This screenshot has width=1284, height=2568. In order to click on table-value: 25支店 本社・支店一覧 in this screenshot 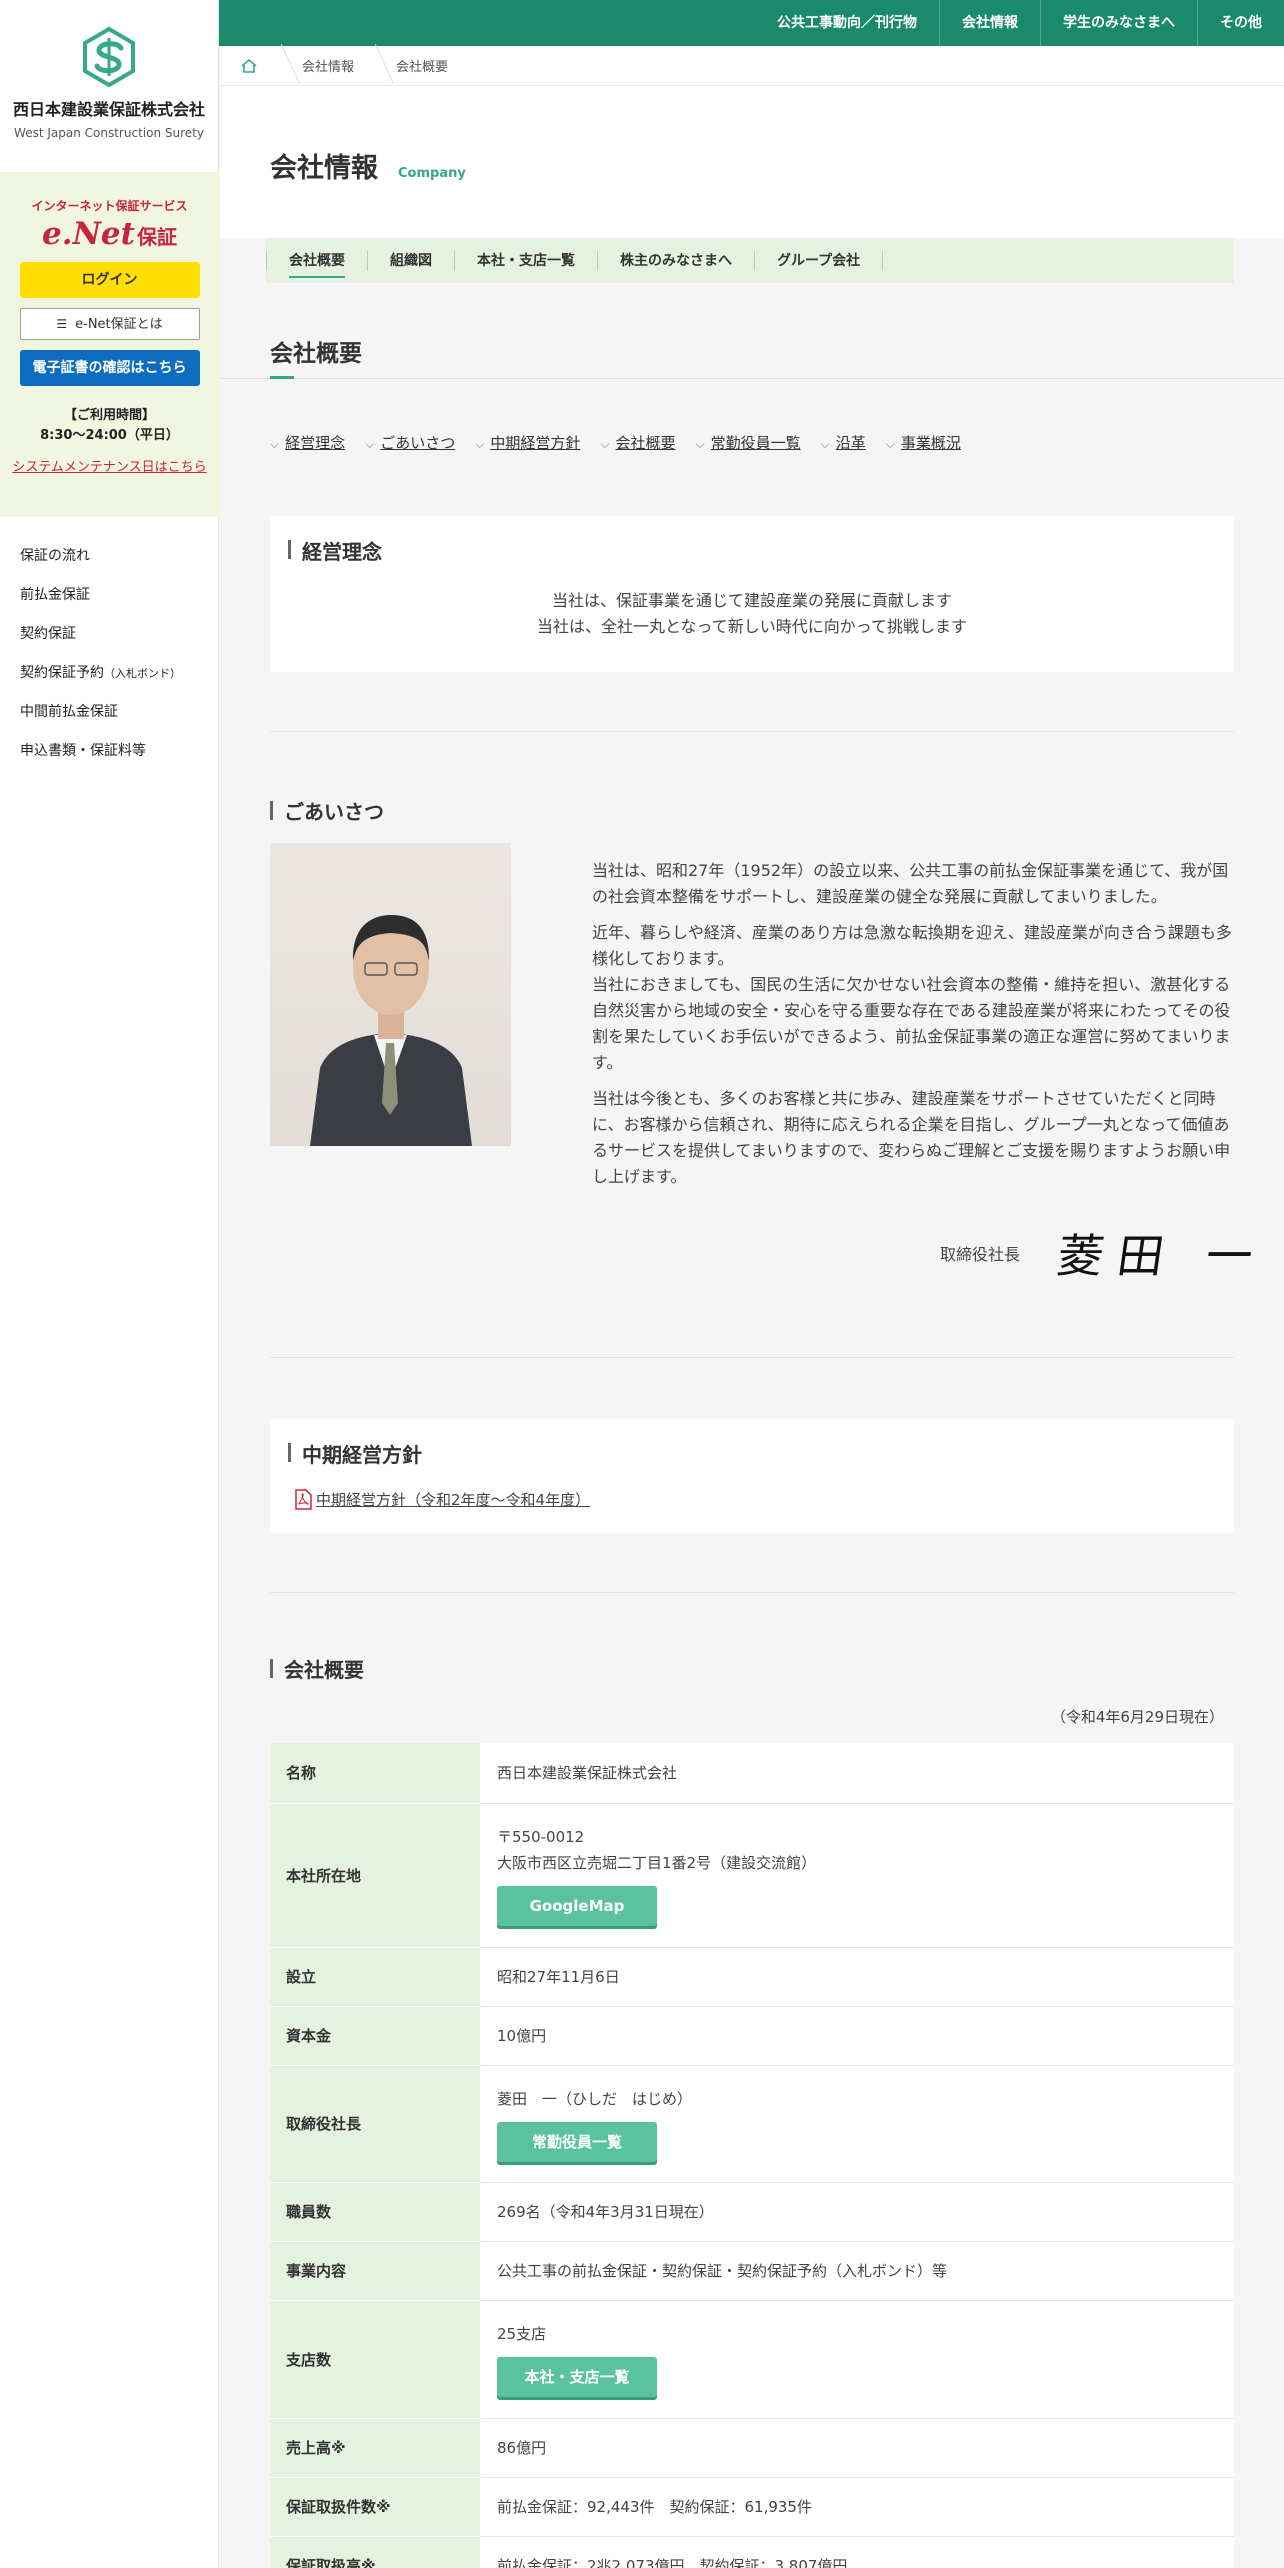, I will do `click(857, 2359)`.